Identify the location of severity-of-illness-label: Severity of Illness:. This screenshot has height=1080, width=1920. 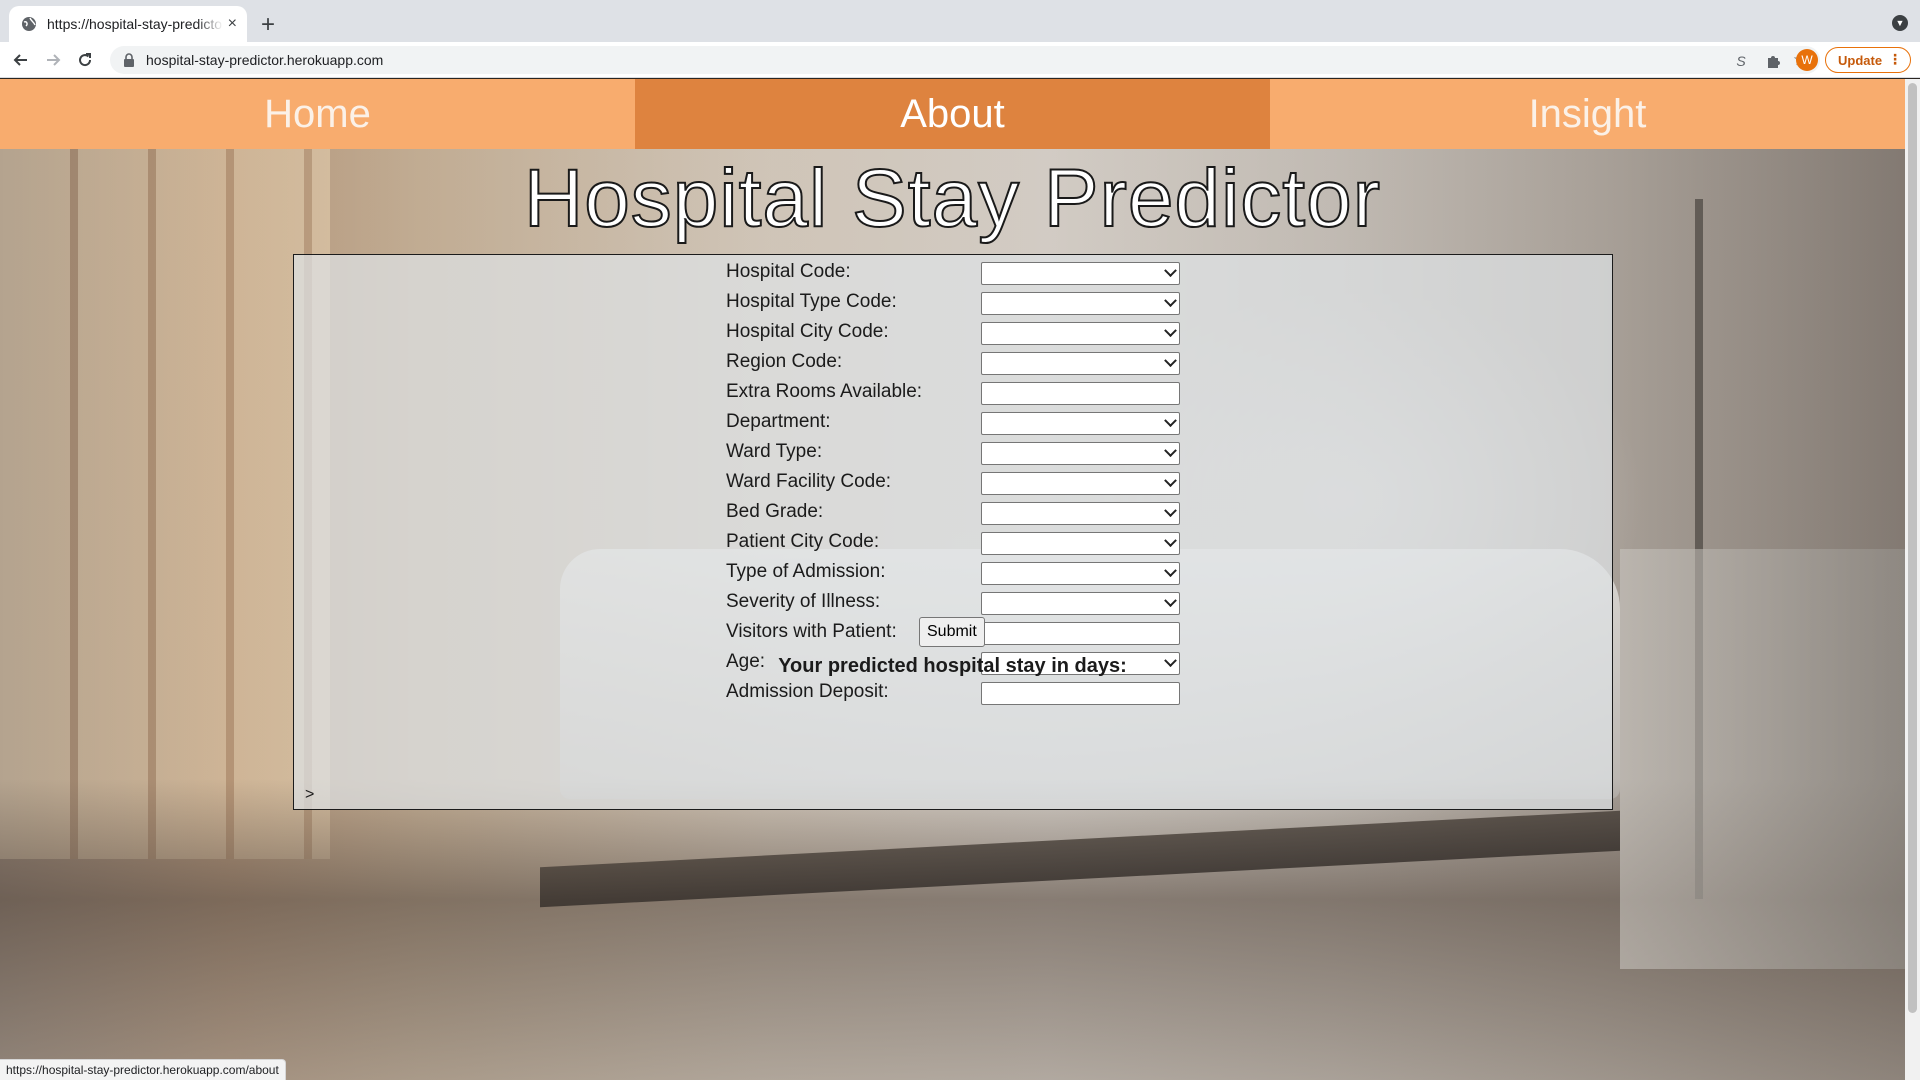
(803, 601).